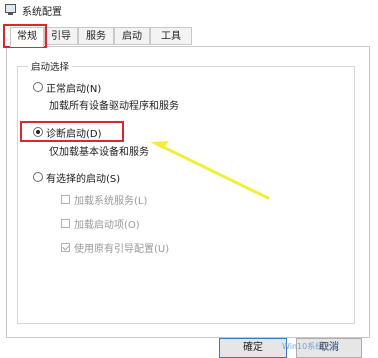 The width and height of the screenshot is (378, 358). Describe the element at coordinates (27, 37) in the screenshot. I see `tab-general: 常规` at that location.